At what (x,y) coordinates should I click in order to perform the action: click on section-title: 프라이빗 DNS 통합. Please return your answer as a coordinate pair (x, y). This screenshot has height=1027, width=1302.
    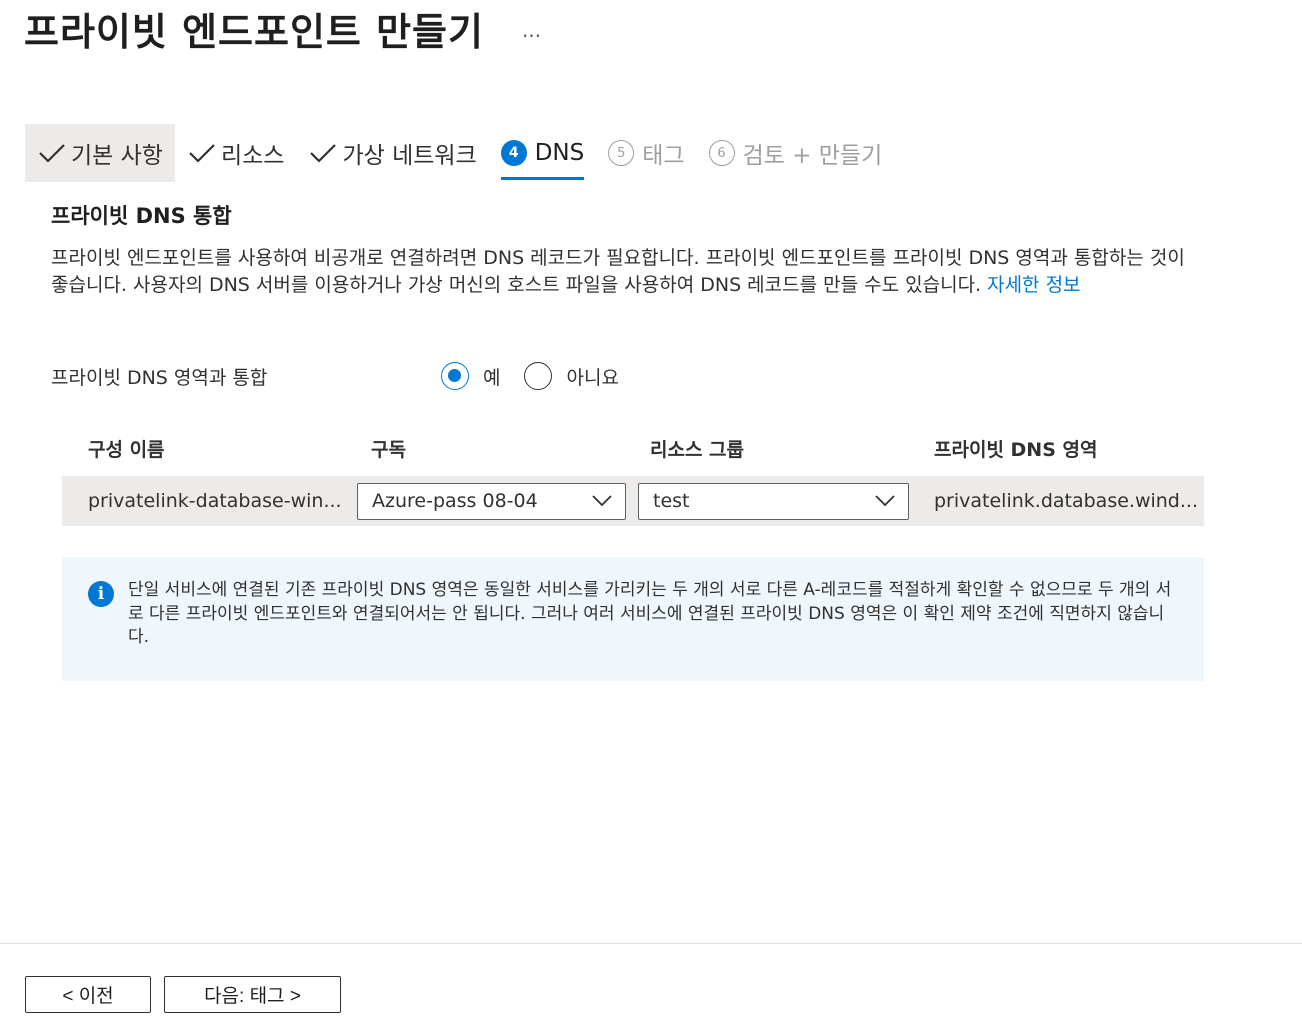
    Looking at the image, I should click on (141, 216).